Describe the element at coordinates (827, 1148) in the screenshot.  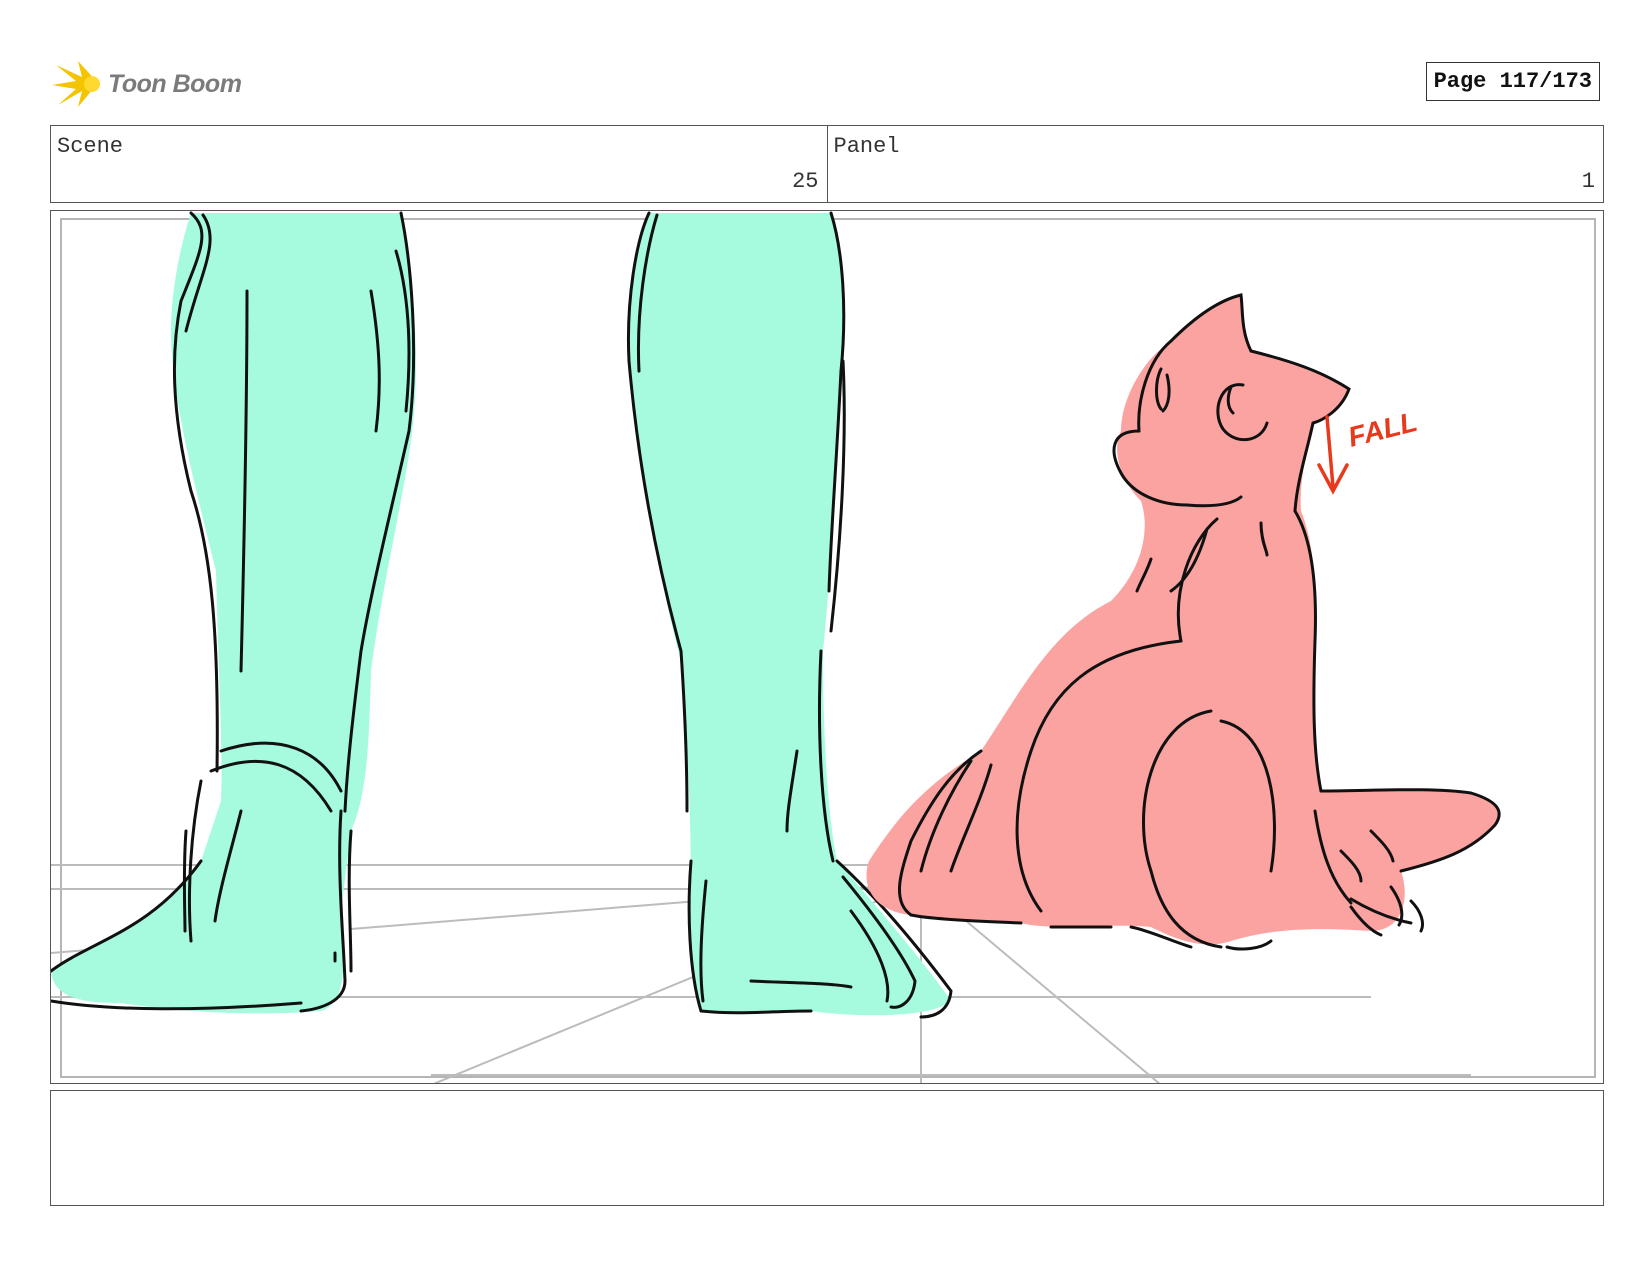
I see `panel-notes` at that location.